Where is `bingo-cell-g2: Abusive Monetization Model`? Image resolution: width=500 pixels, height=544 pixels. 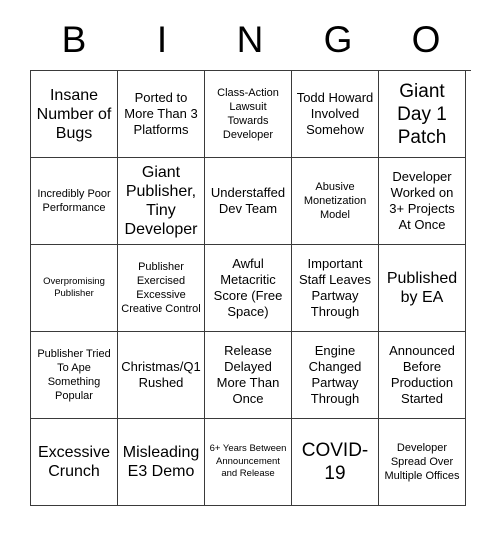 bingo-cell-g2: Abusive Monetization Model is located at coordinates (335, 201).